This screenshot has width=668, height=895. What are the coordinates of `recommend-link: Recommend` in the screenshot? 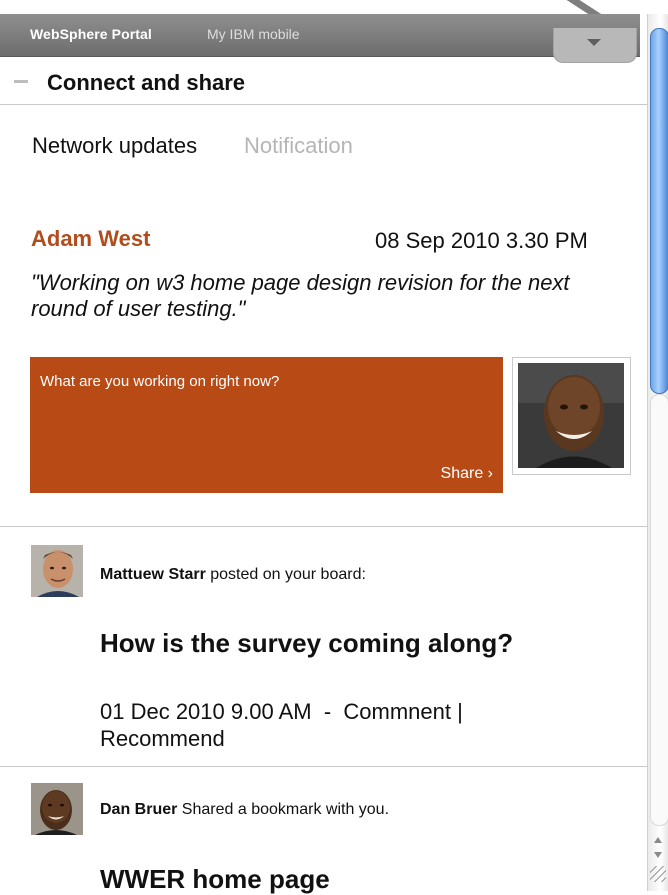 It's located at (162, 738).